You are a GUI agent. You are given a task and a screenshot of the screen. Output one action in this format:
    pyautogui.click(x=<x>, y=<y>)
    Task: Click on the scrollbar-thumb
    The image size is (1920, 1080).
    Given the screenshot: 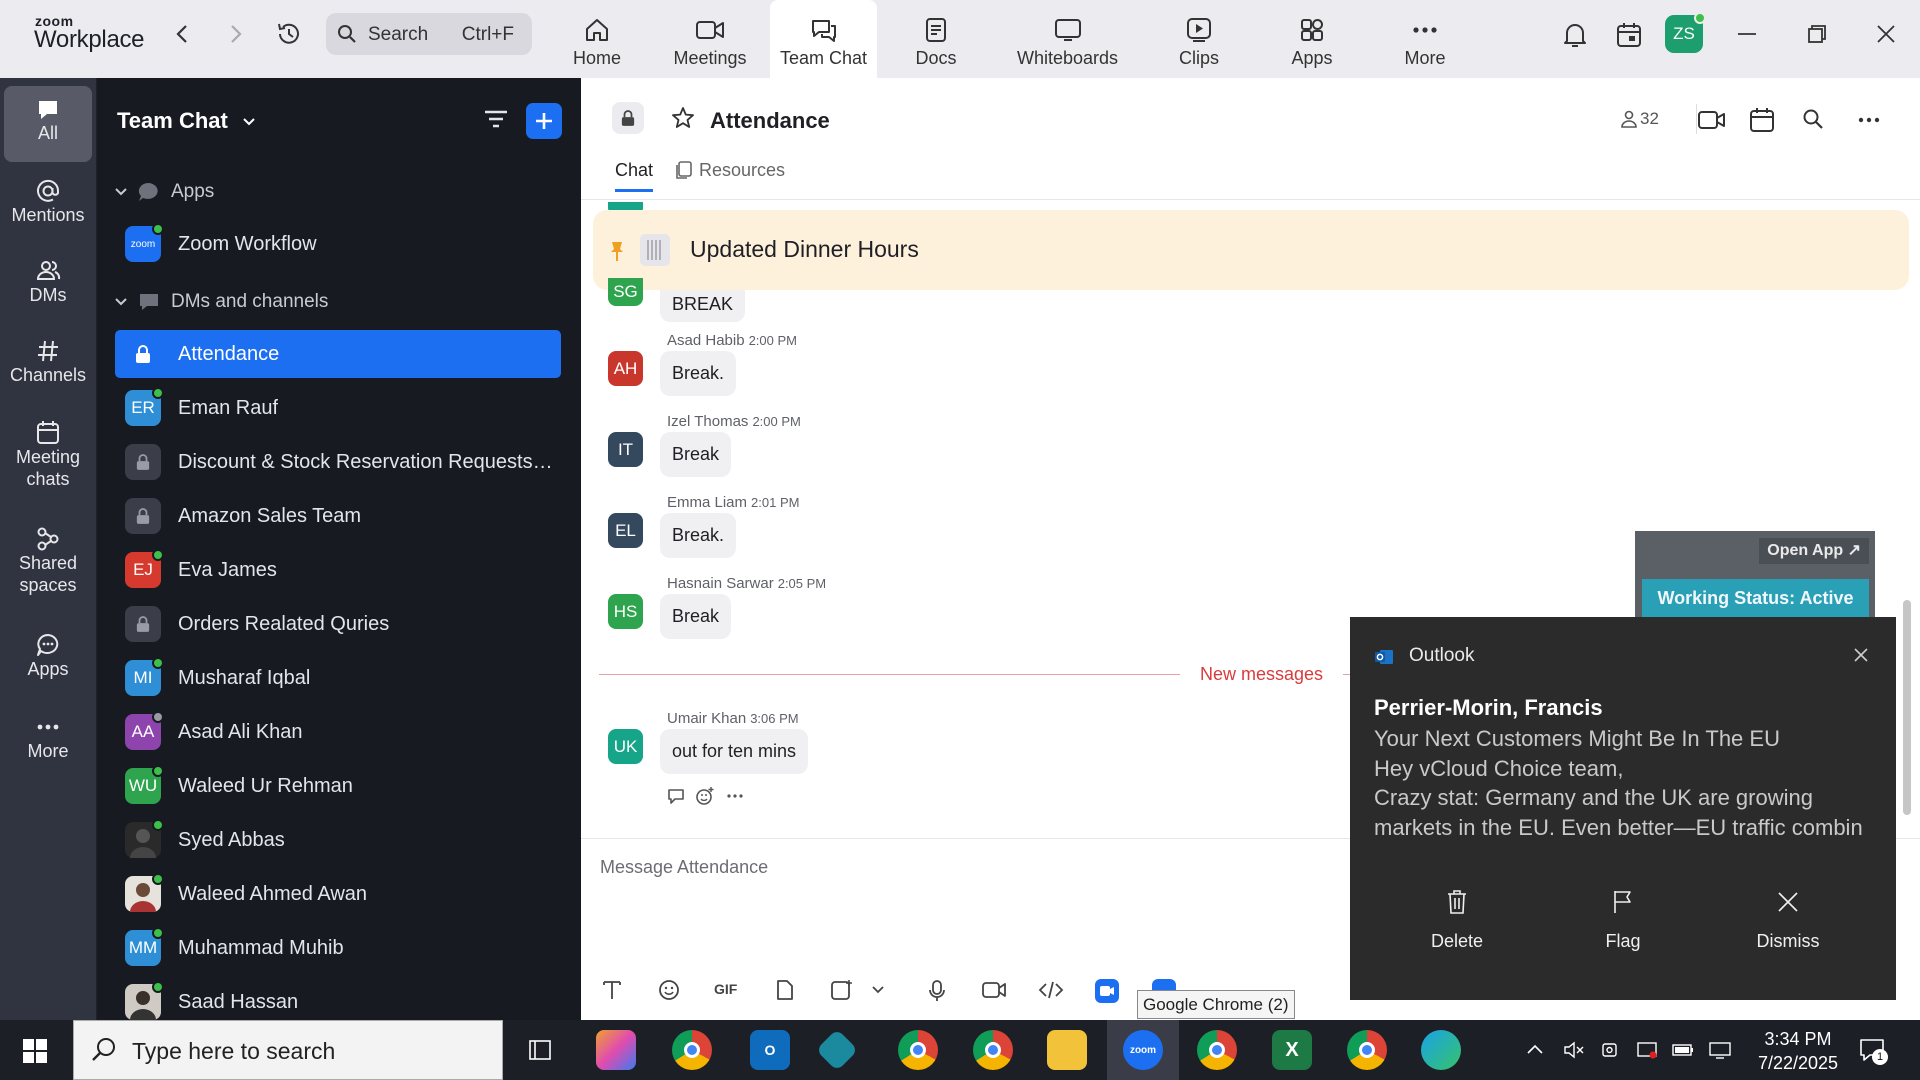 What is the action you would take?
    pyautogui.click(x=1907, y=707)
    